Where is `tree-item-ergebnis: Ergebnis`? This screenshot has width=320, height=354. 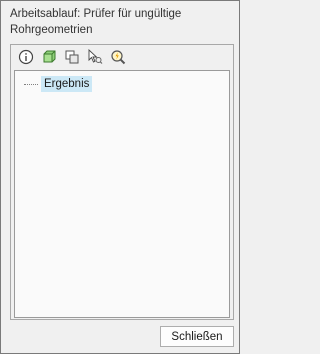
tree-item-ergebnis: Ergebnis is located at coordinates (58, 84).